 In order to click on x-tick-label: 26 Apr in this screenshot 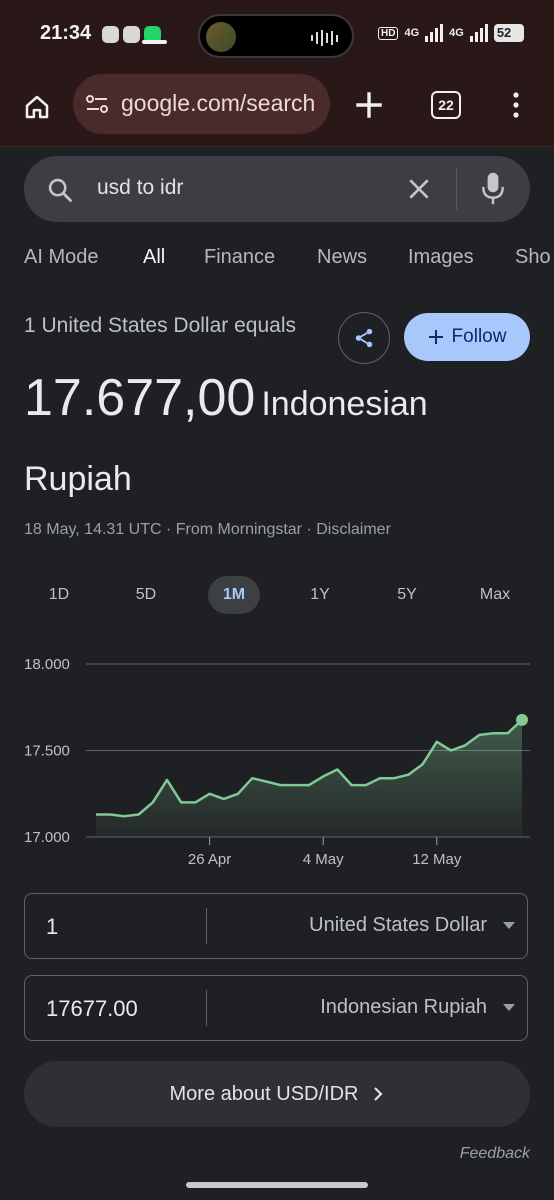, I will do `click(209, 859)`.